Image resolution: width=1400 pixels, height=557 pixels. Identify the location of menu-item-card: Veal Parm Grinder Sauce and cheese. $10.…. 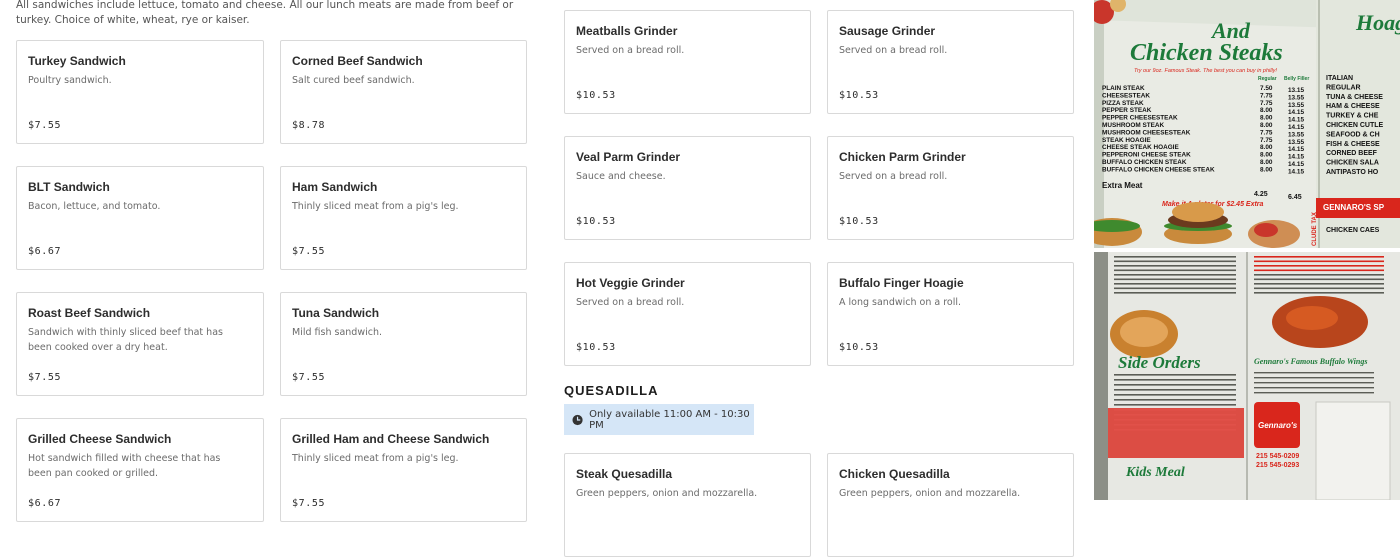
(687, 188).